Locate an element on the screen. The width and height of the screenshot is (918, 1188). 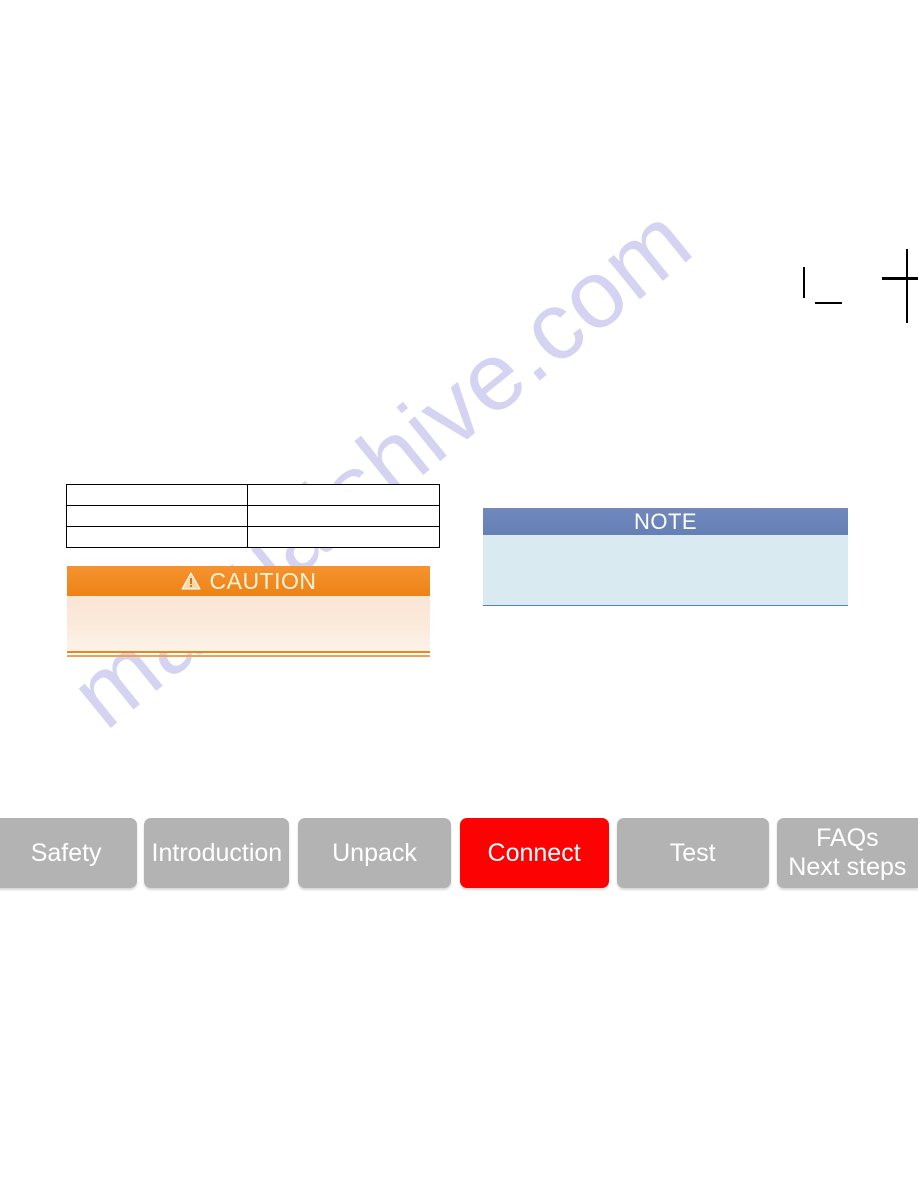
warning-triangle-icon is located at coordinates (190, 581).